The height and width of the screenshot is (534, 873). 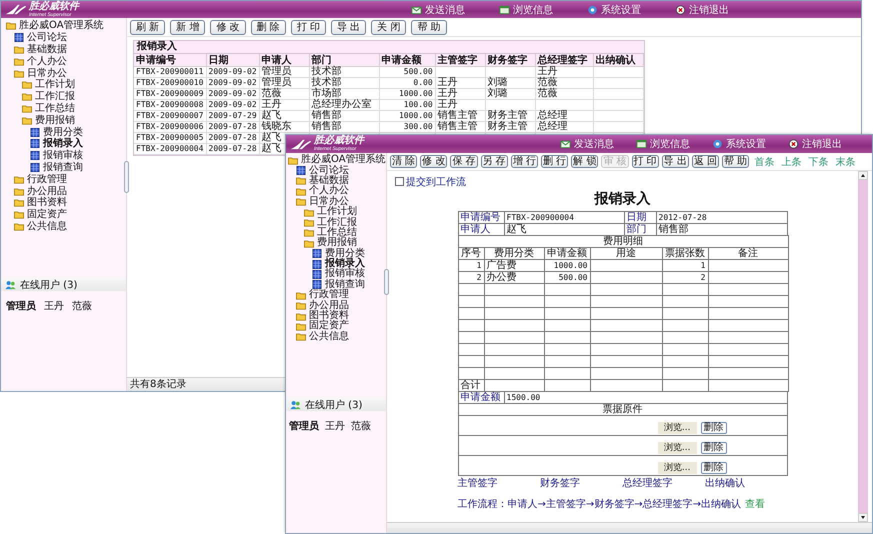 I want to click on signature-label: 主管签字, so click(x=478, y=483).